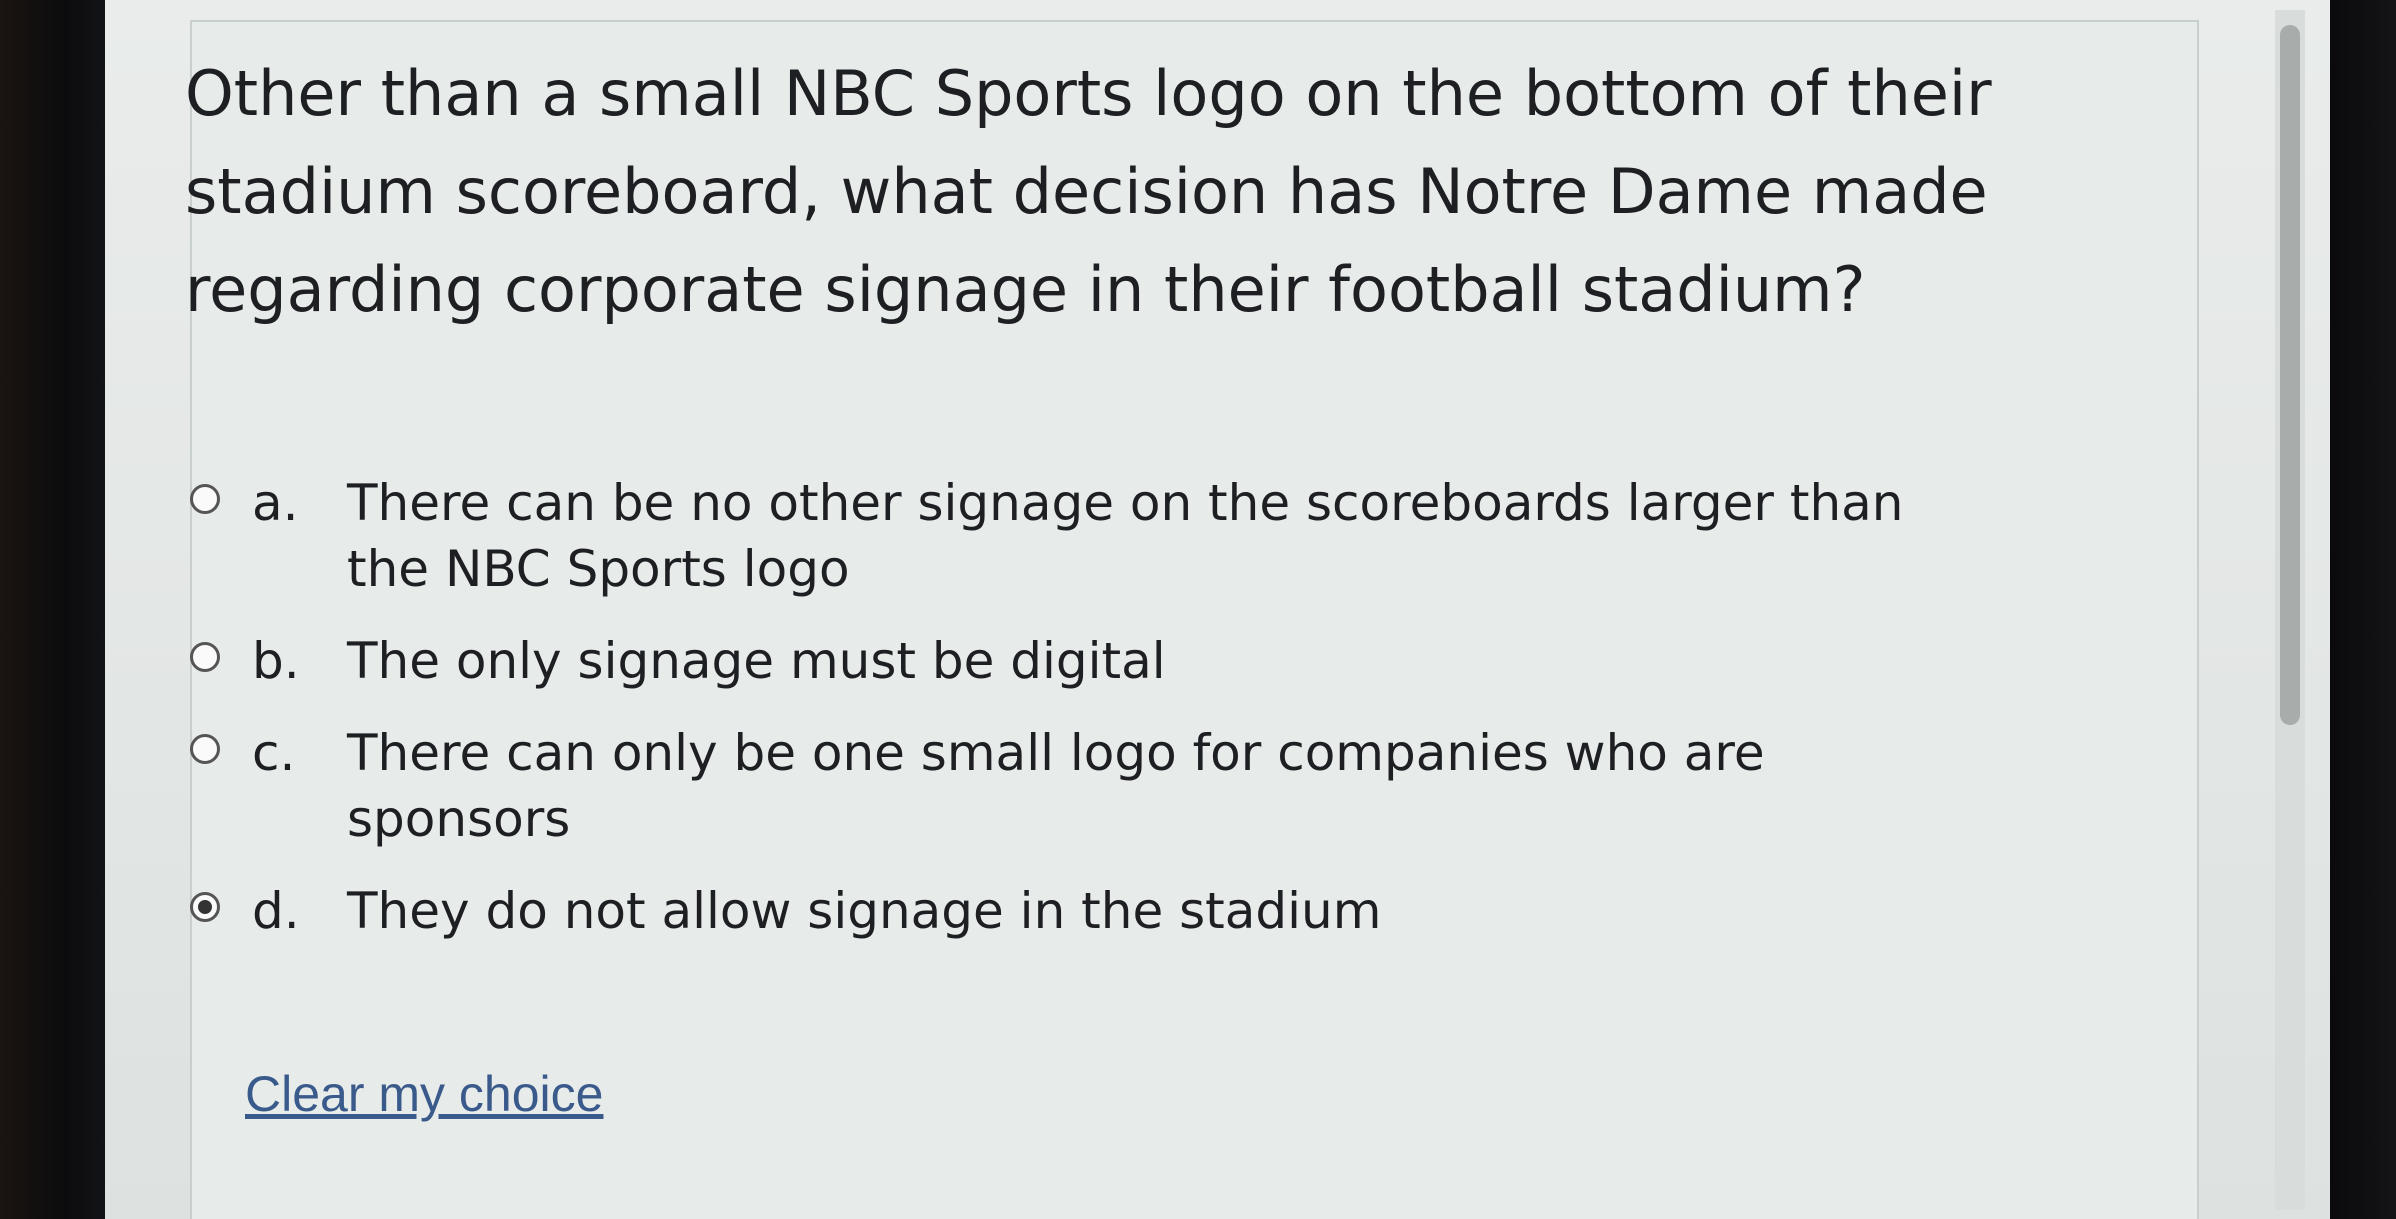 This screenshot has width=2396, height=1219. Describe the element at coordinates (205, 499) in the screenshot. I see `radio-button-a` at that location.